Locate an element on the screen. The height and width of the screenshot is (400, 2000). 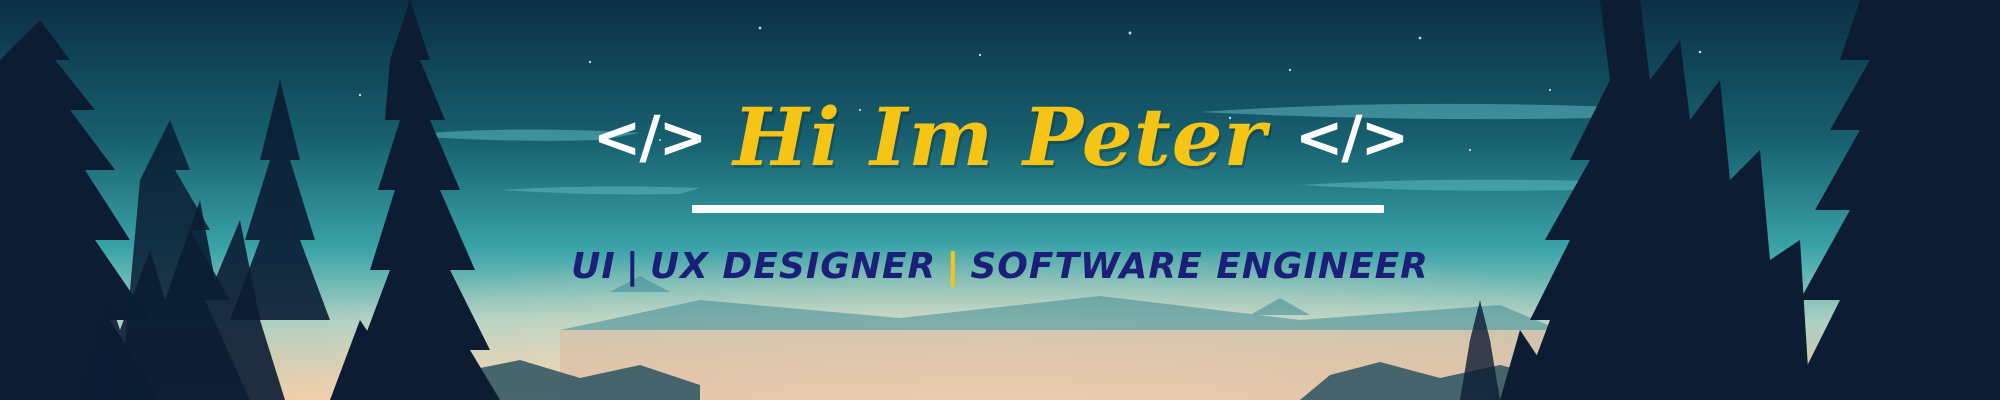
role-subtitle: UI | UX DESIGNER | SOFTWARE ENGINEER is located at coordinates (1000, 266).